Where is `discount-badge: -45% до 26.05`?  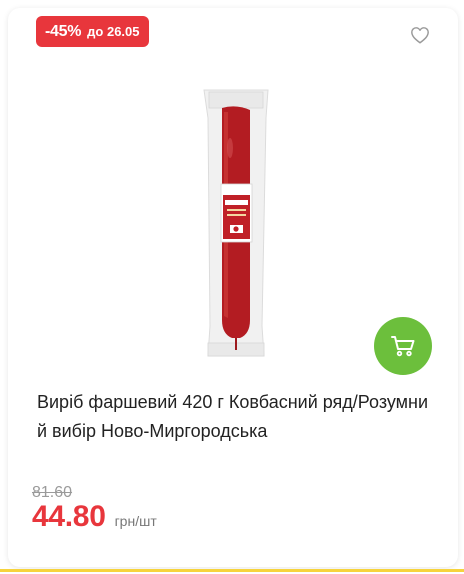
discount-badge: -45% до 26.05 is located at coordinates (92, 31).